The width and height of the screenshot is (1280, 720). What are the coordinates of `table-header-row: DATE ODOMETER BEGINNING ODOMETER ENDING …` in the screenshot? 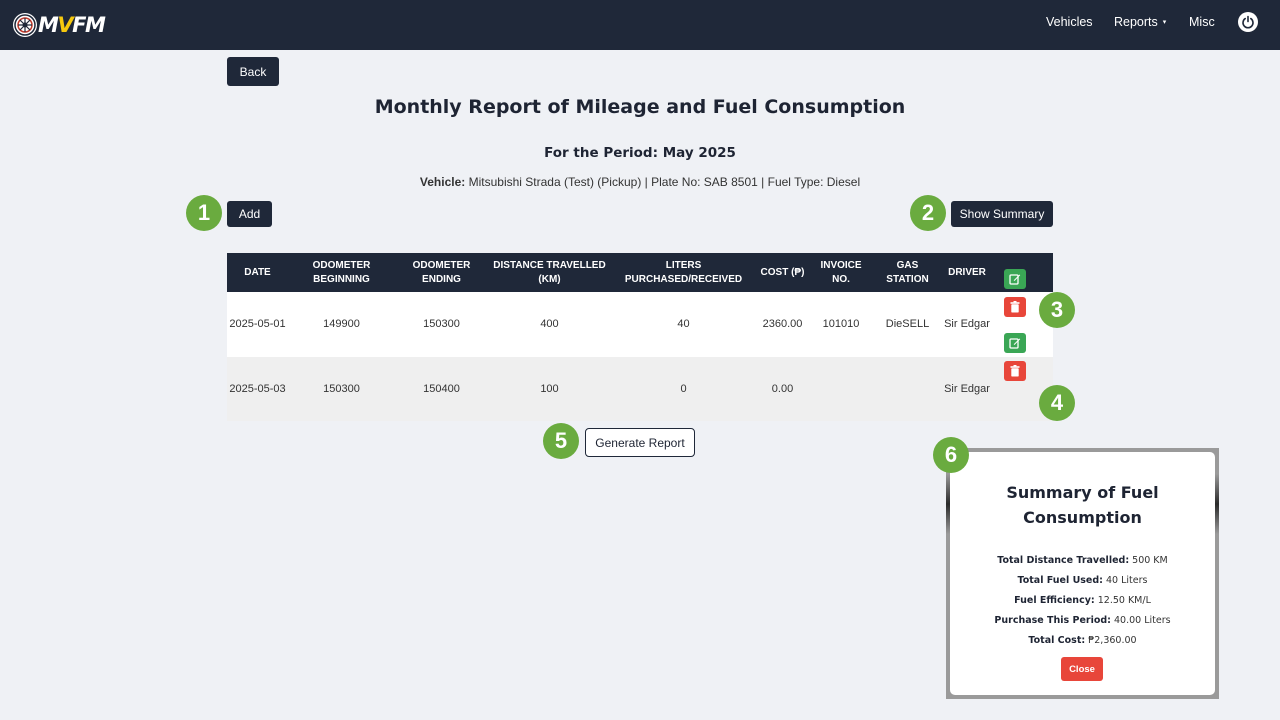 It's located at (640, 272).